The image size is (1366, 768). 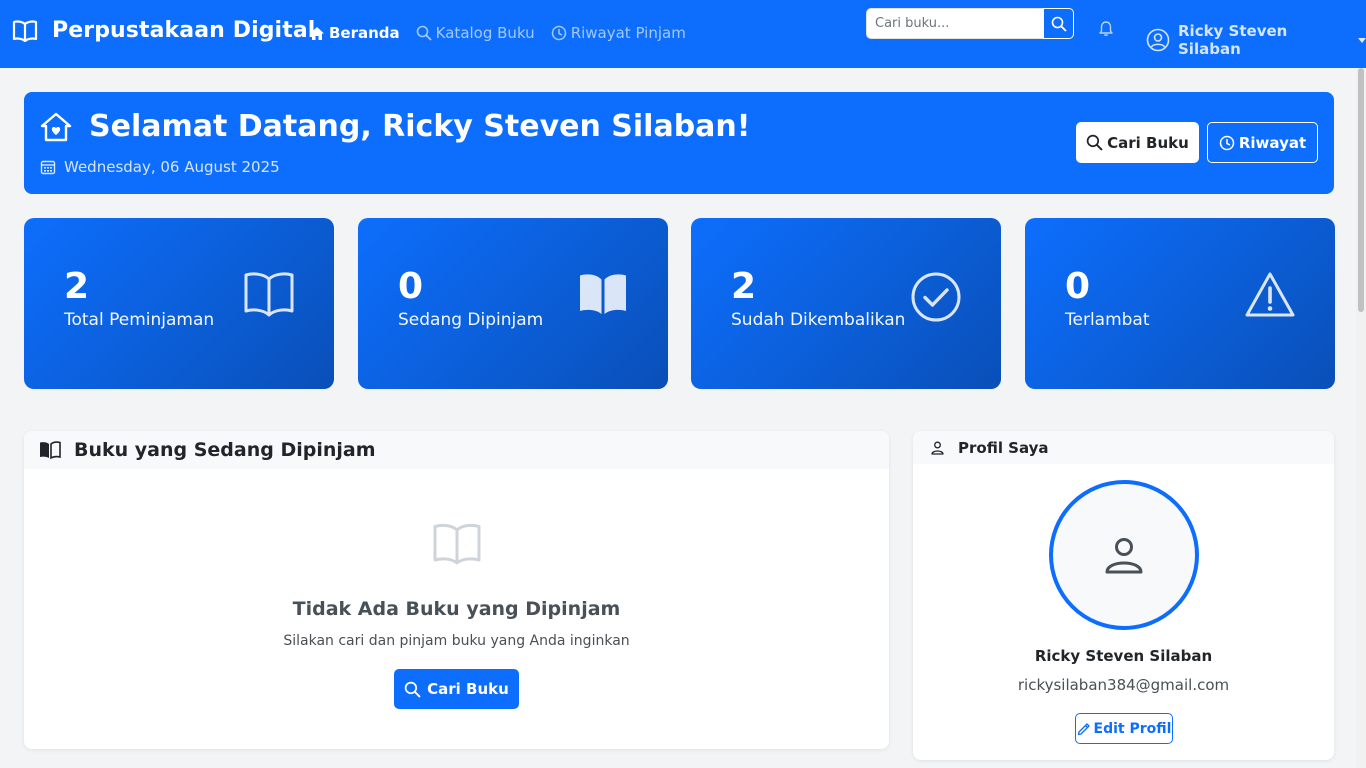 I want to click on nav-item-label: Beranda, so click(x=364, y=33).